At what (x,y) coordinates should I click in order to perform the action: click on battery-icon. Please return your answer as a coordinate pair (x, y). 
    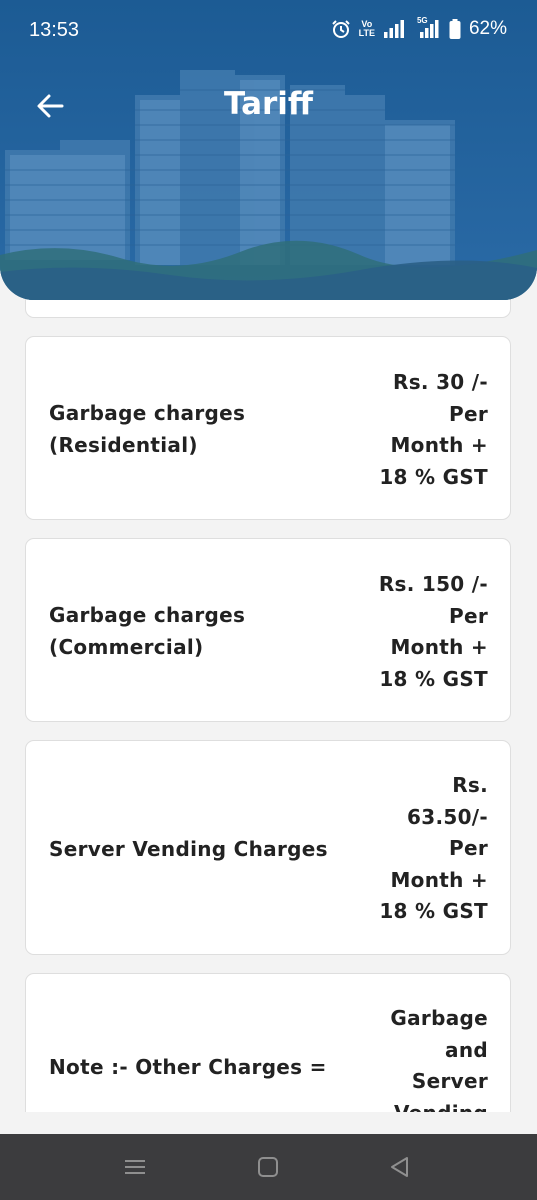
    Looking at the image, I should click on (455, 29).